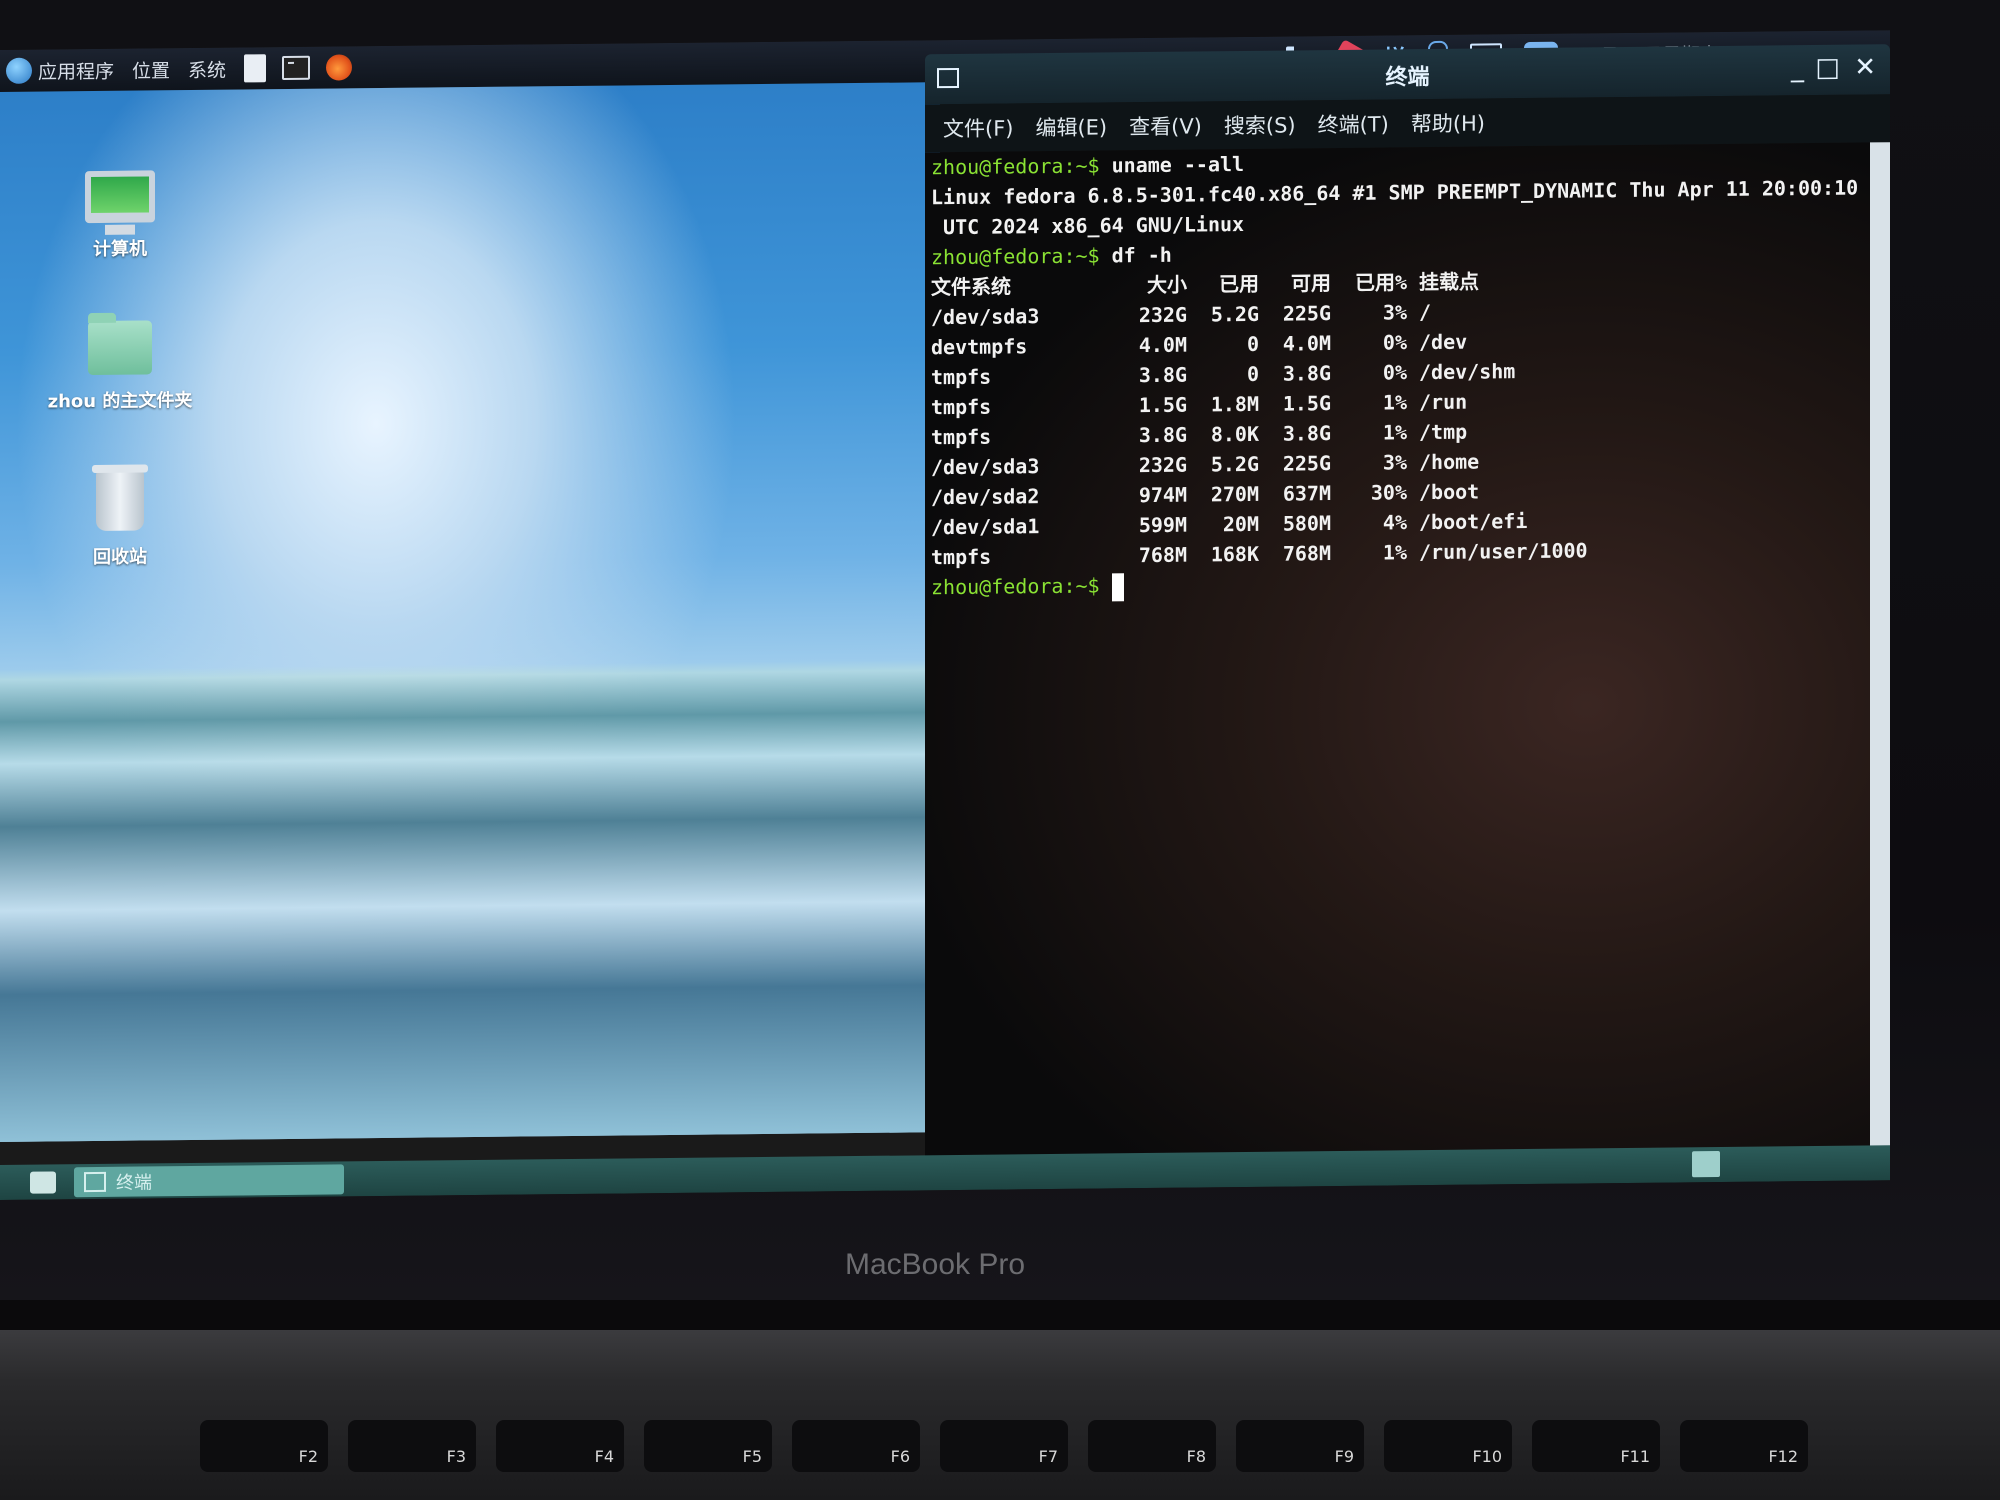 This screenshot has width=2000, height=1500. What do you see at coordinates (43, 1182) in the screenshot?
I see `show-desktop-icon` at bounding box center [43, 1182].